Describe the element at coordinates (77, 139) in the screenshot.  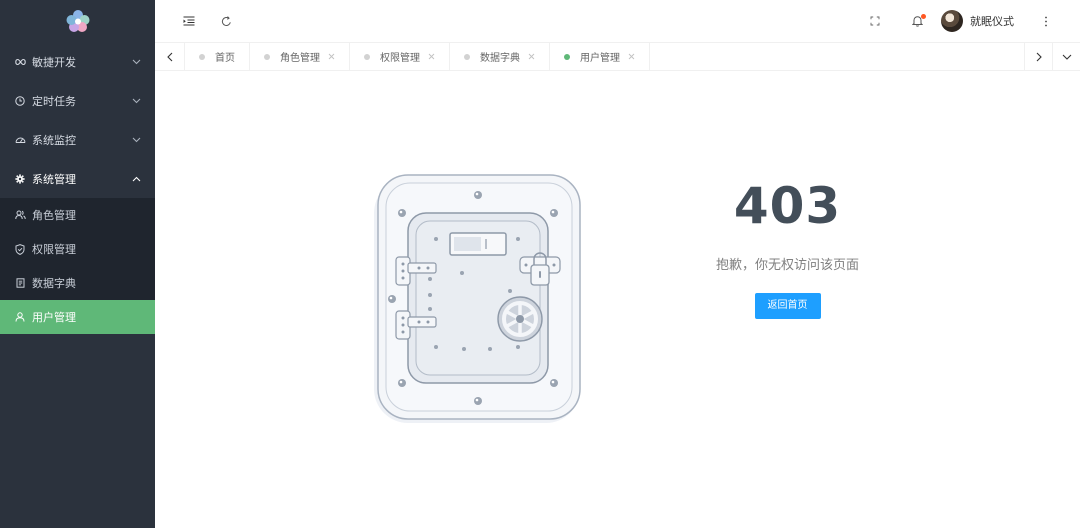
I see `menu-group-system-monitor: 系统监控` at that location.